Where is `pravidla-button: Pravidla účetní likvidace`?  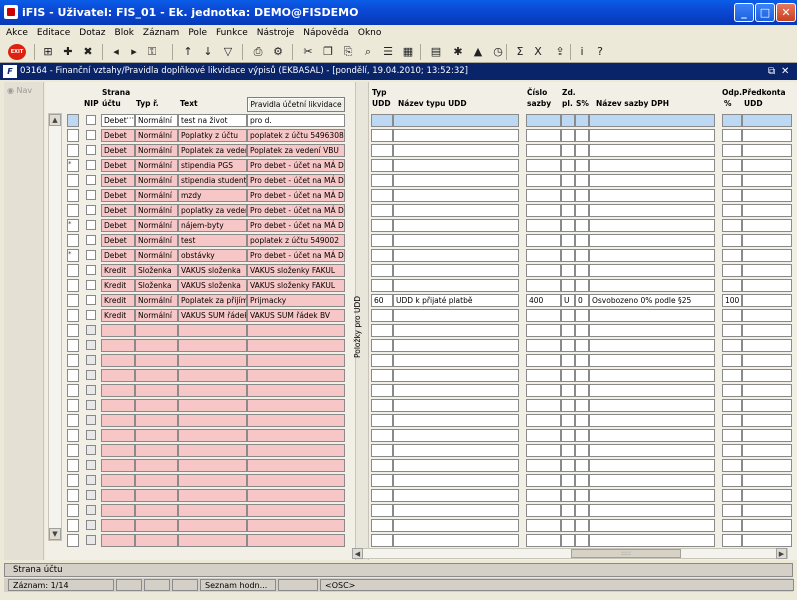 pravidla-button: Pravidla účetní likvidace is located at coordinates (296, 104).